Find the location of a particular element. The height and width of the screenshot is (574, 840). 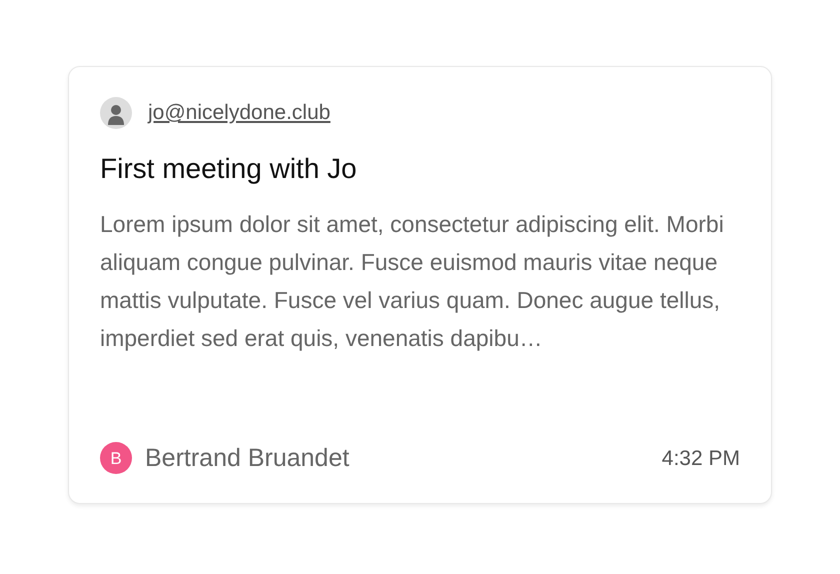

timestamp: 4:32 PM is located at coordinates (701, 459).